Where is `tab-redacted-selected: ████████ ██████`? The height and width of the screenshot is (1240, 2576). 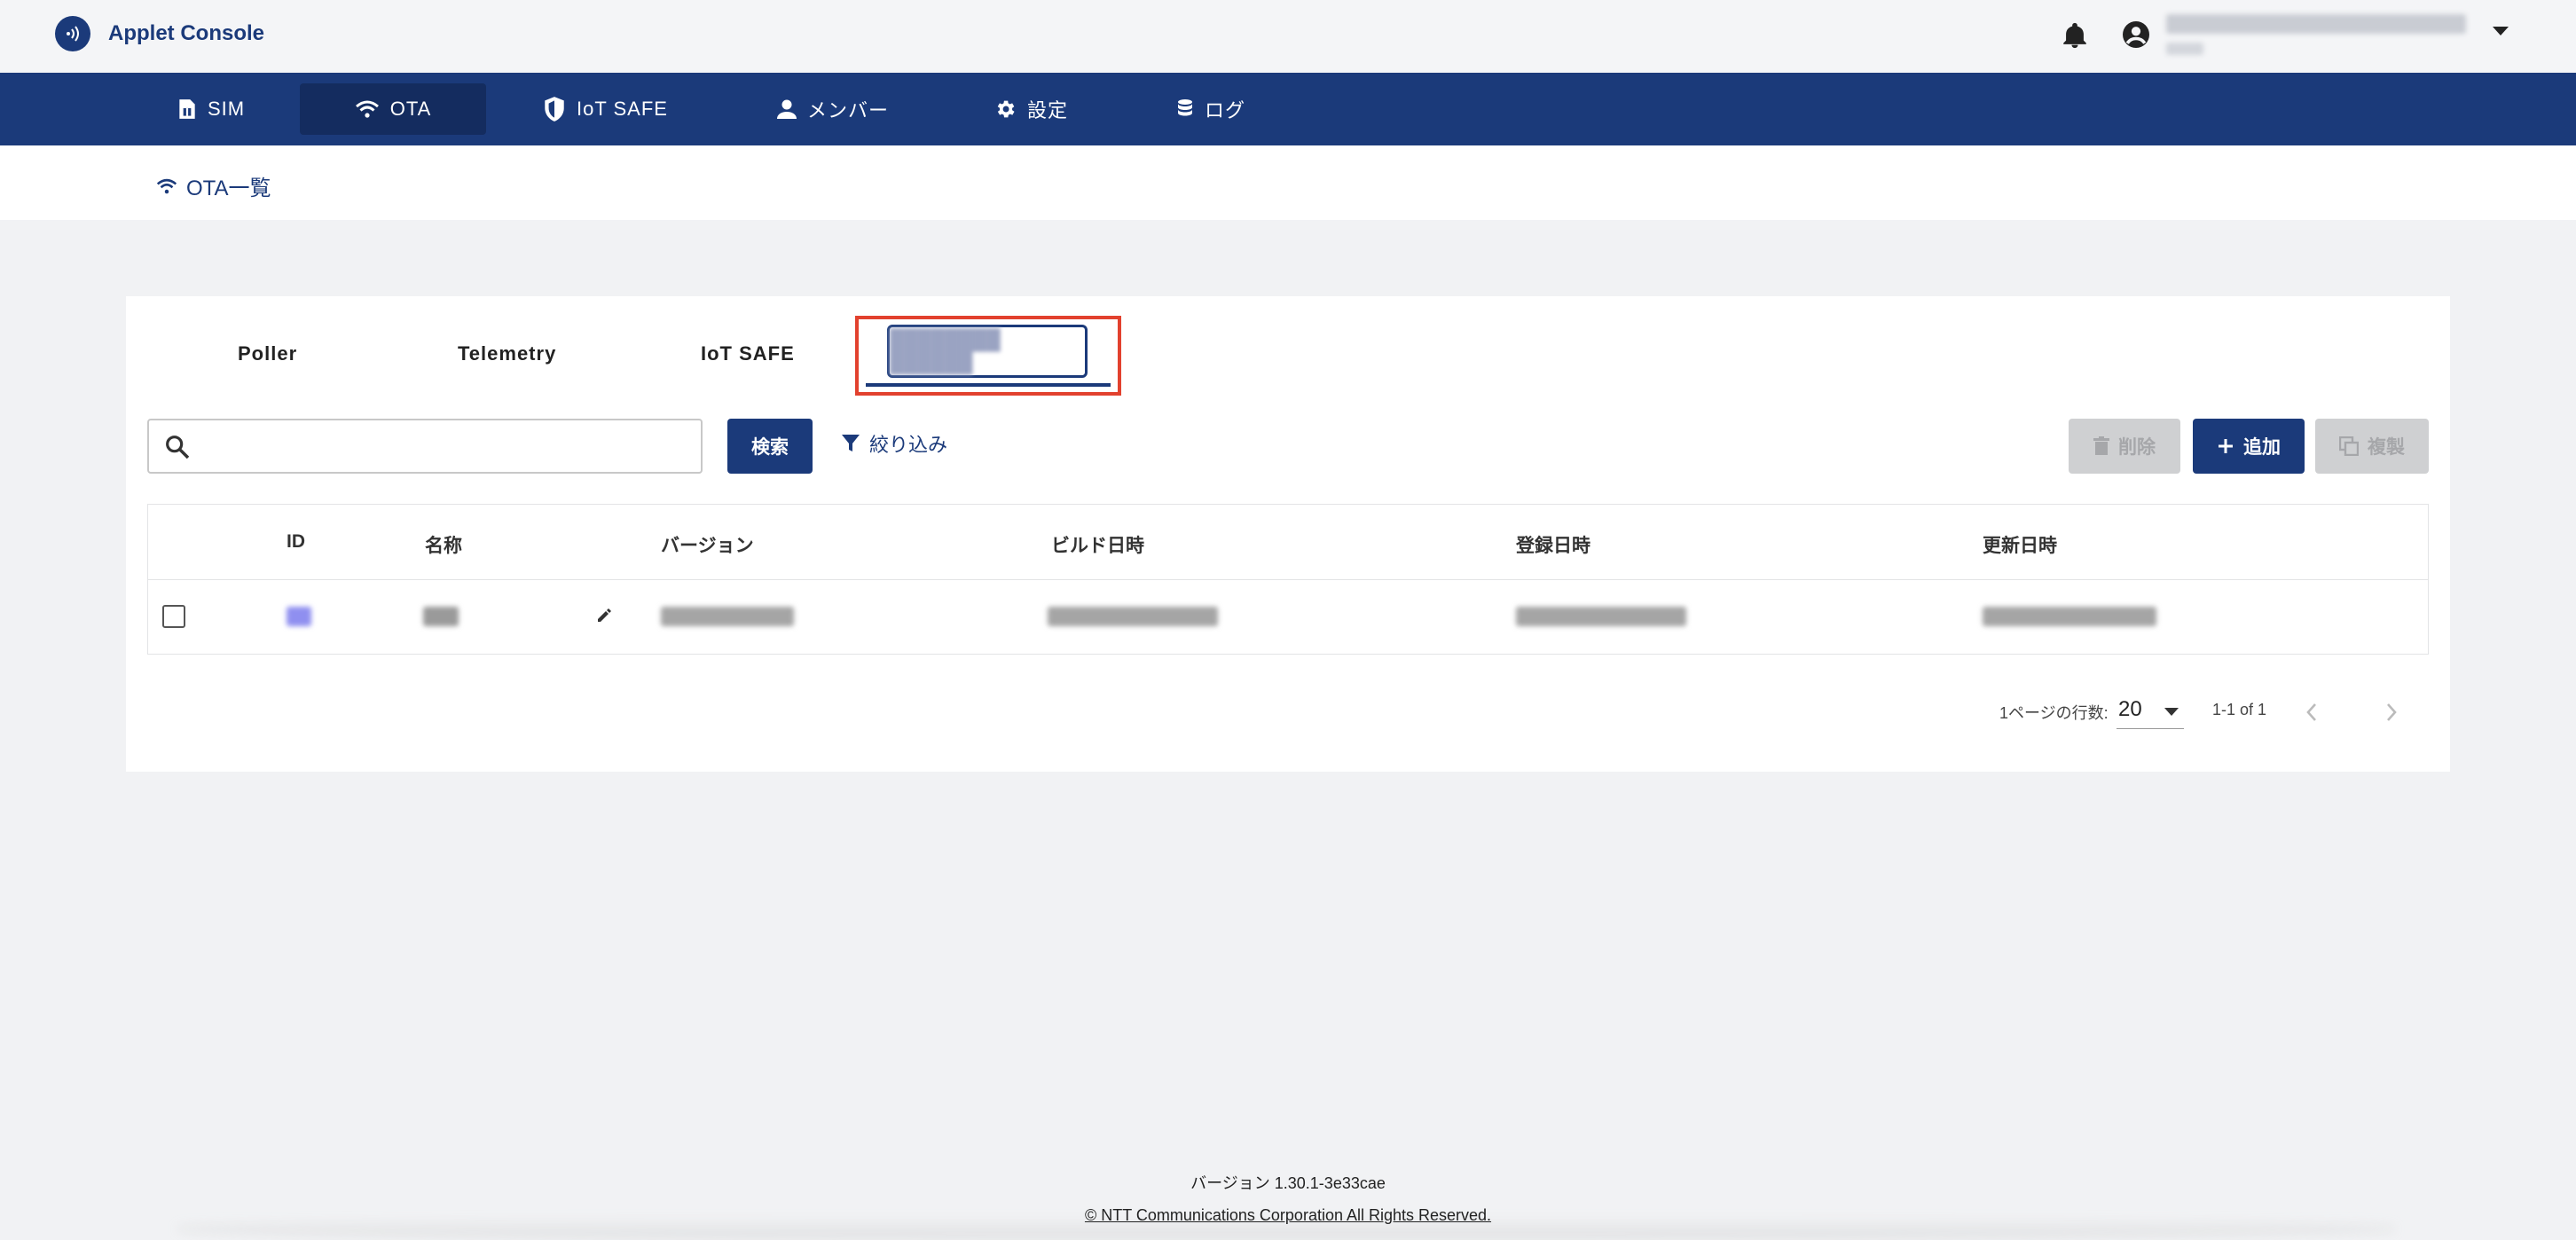
tab-redacted-selected: ████████ ██████ is located at coordinates (987, 351).